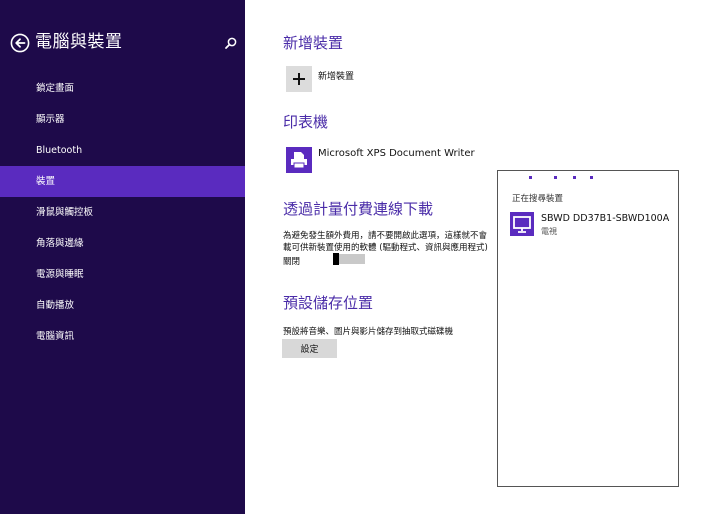  Describe the element at coordinates (396, 153) in the screenshot. I see `printer-item-label: Microsoft XPS Document Writer` at that location.